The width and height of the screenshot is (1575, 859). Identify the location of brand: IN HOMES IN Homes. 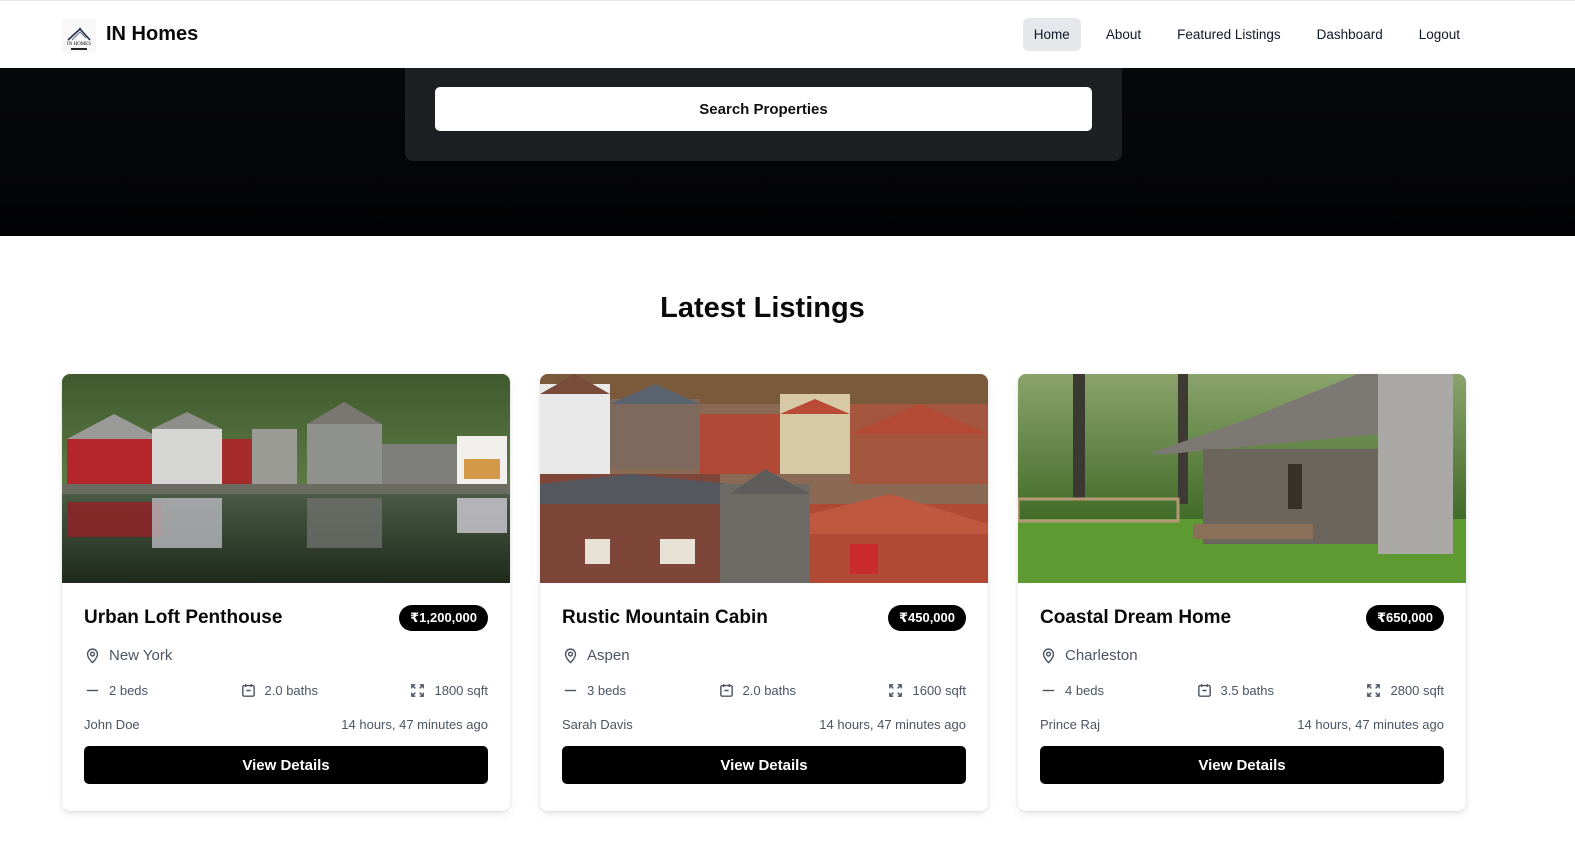
(130, 34).